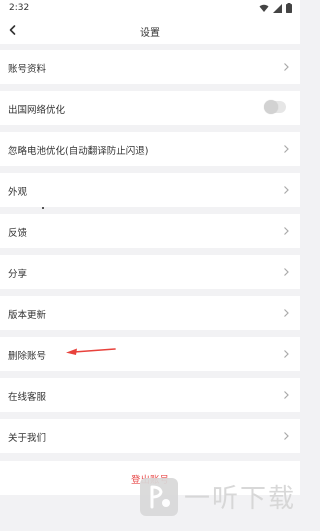 This screenshot has height=531, width=320. Describe the element at coordinates (27, 438) in the screenshot. I see `row-label: 关于我们` at that location.